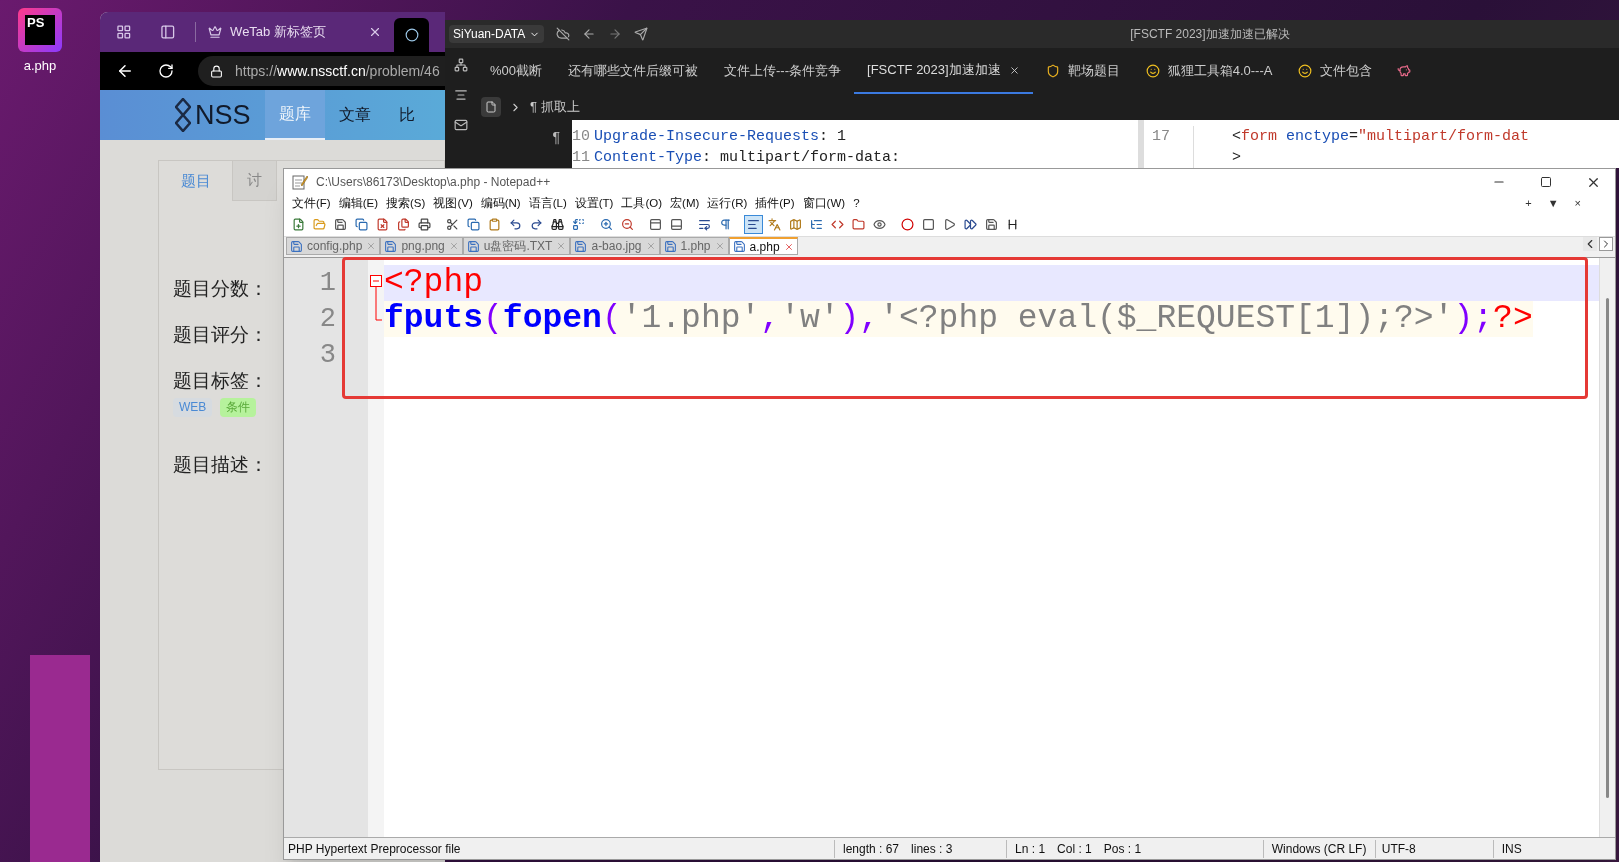  I want to click on fold-toggle-icon, so click(376, 288).